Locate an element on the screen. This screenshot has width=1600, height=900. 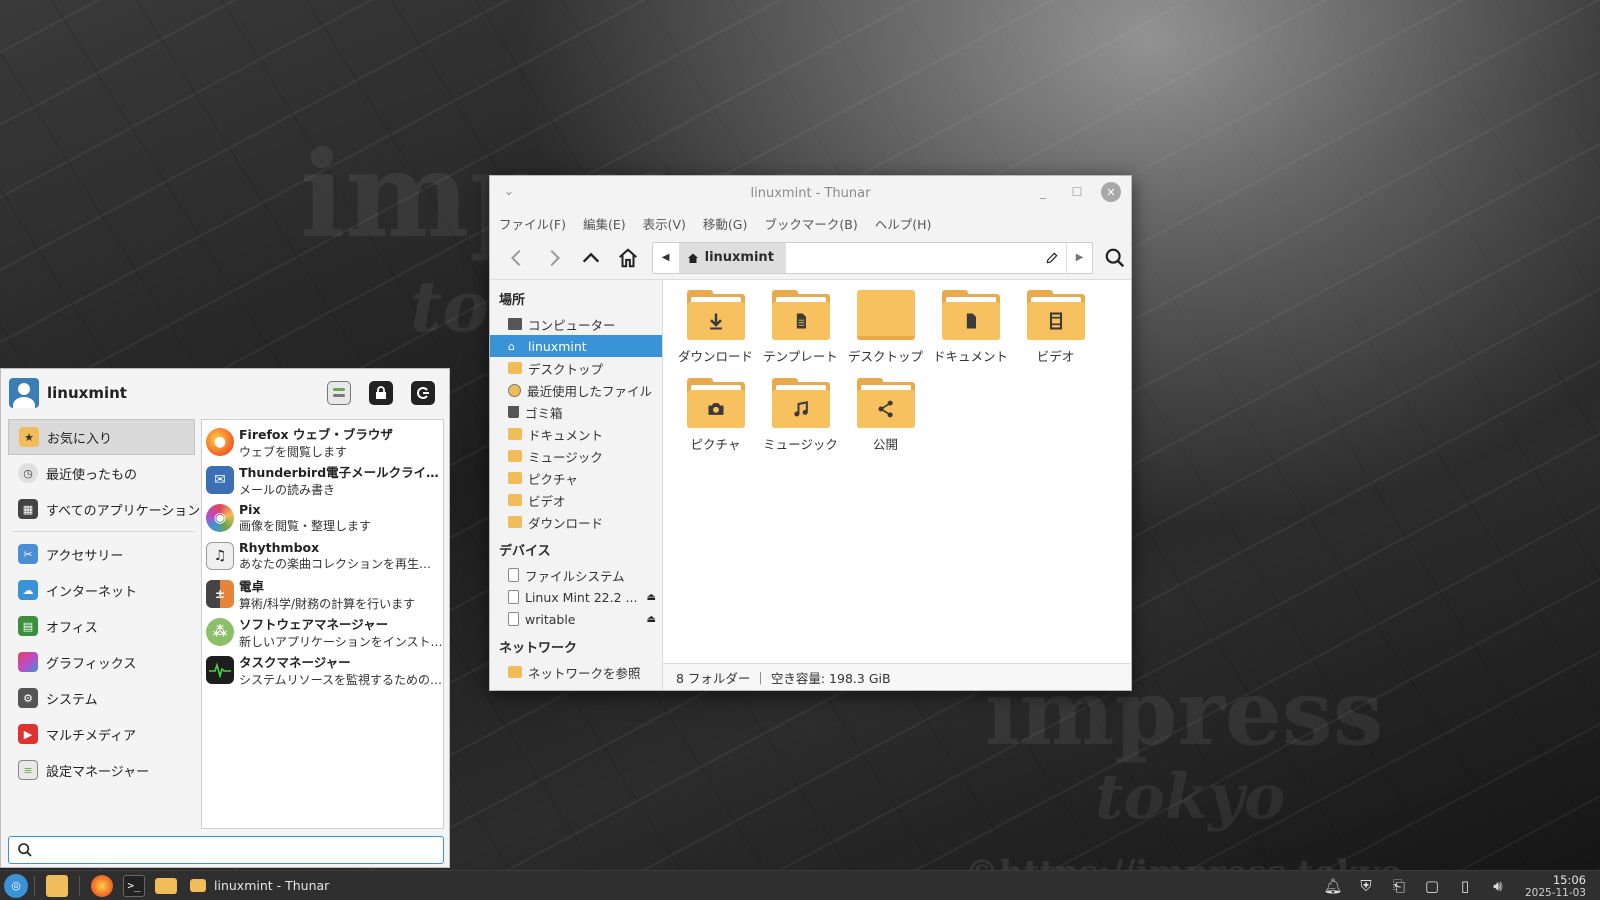
lock-screen-button is located at coordinates (381, 393).